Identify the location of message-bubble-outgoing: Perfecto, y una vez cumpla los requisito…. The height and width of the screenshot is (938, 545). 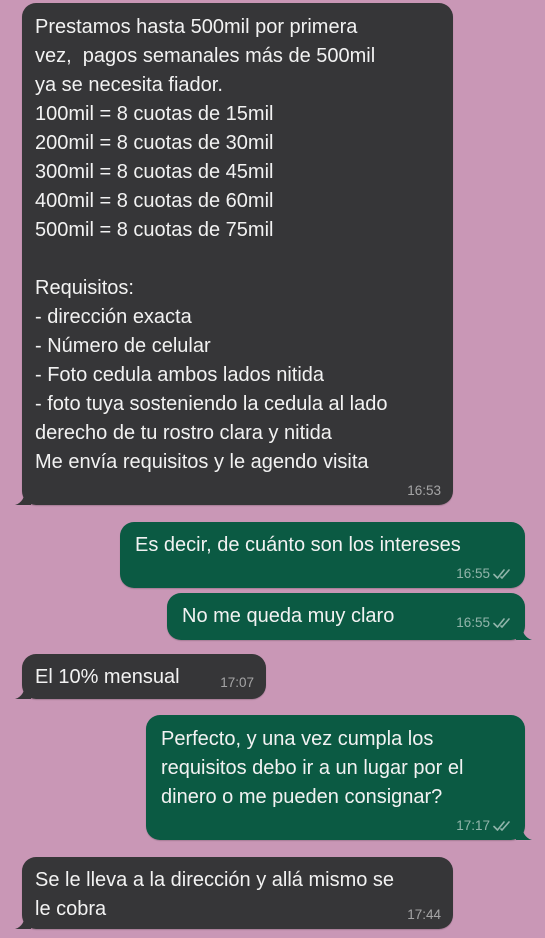
(339, 777).